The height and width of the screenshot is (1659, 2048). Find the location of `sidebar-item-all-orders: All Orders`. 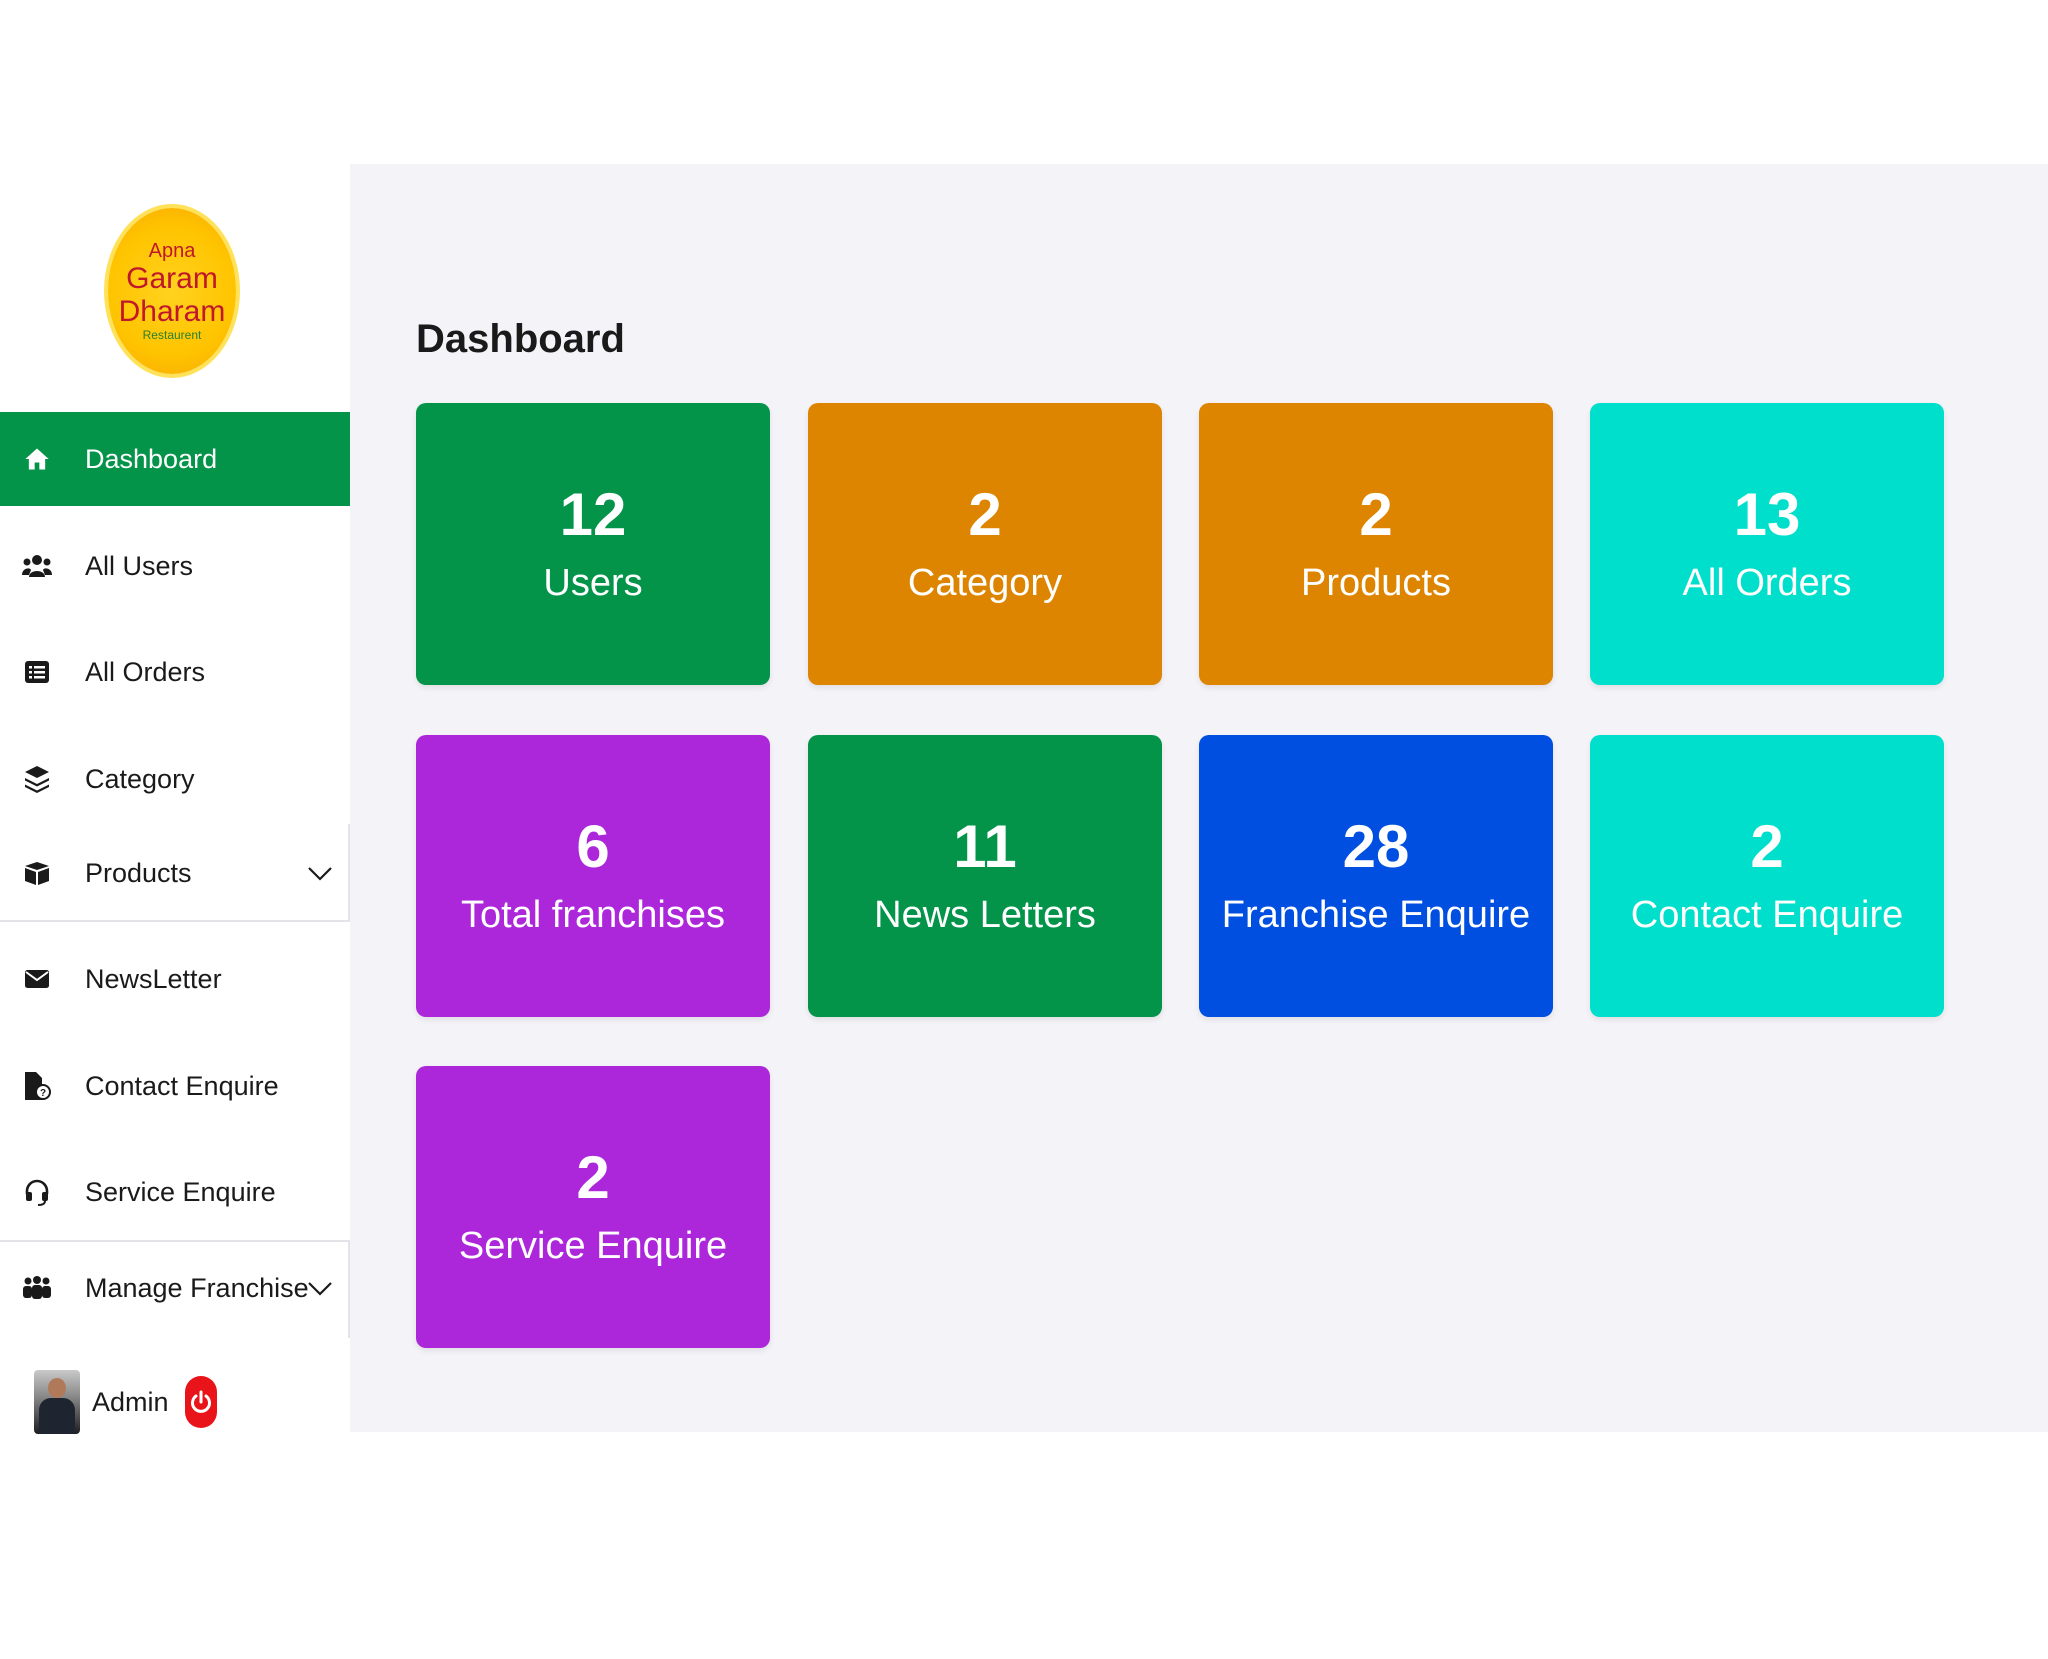

sidebar-item-all-orders: All Orders is located at coordinates (175, 672).